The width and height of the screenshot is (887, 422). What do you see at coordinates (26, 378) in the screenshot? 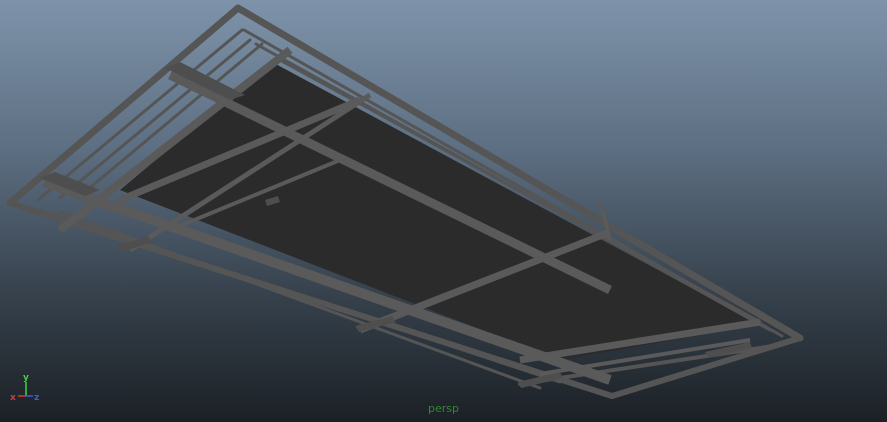
I see `axis-y-label: y` at bounding box center [26, 378].